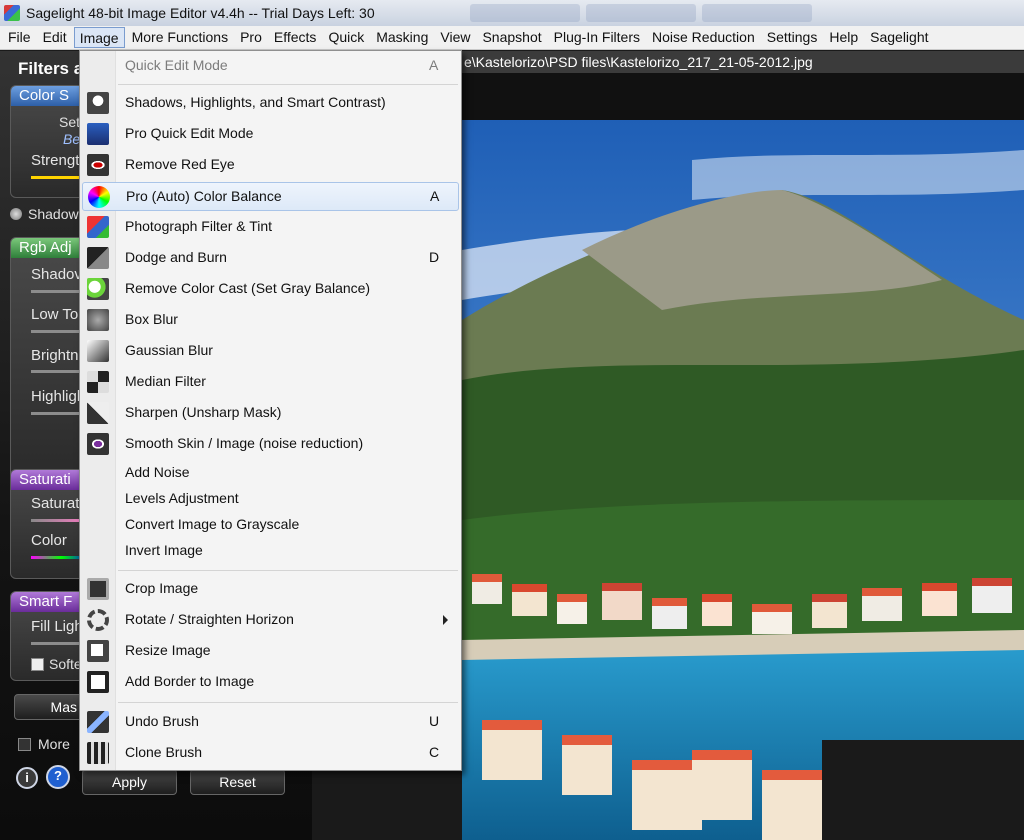 The image size is (1024, 840). Describe the element at coordinates (270, 753) in the screenshot. I see `menu-item-clone-brush: Clone Brush C` at that location.